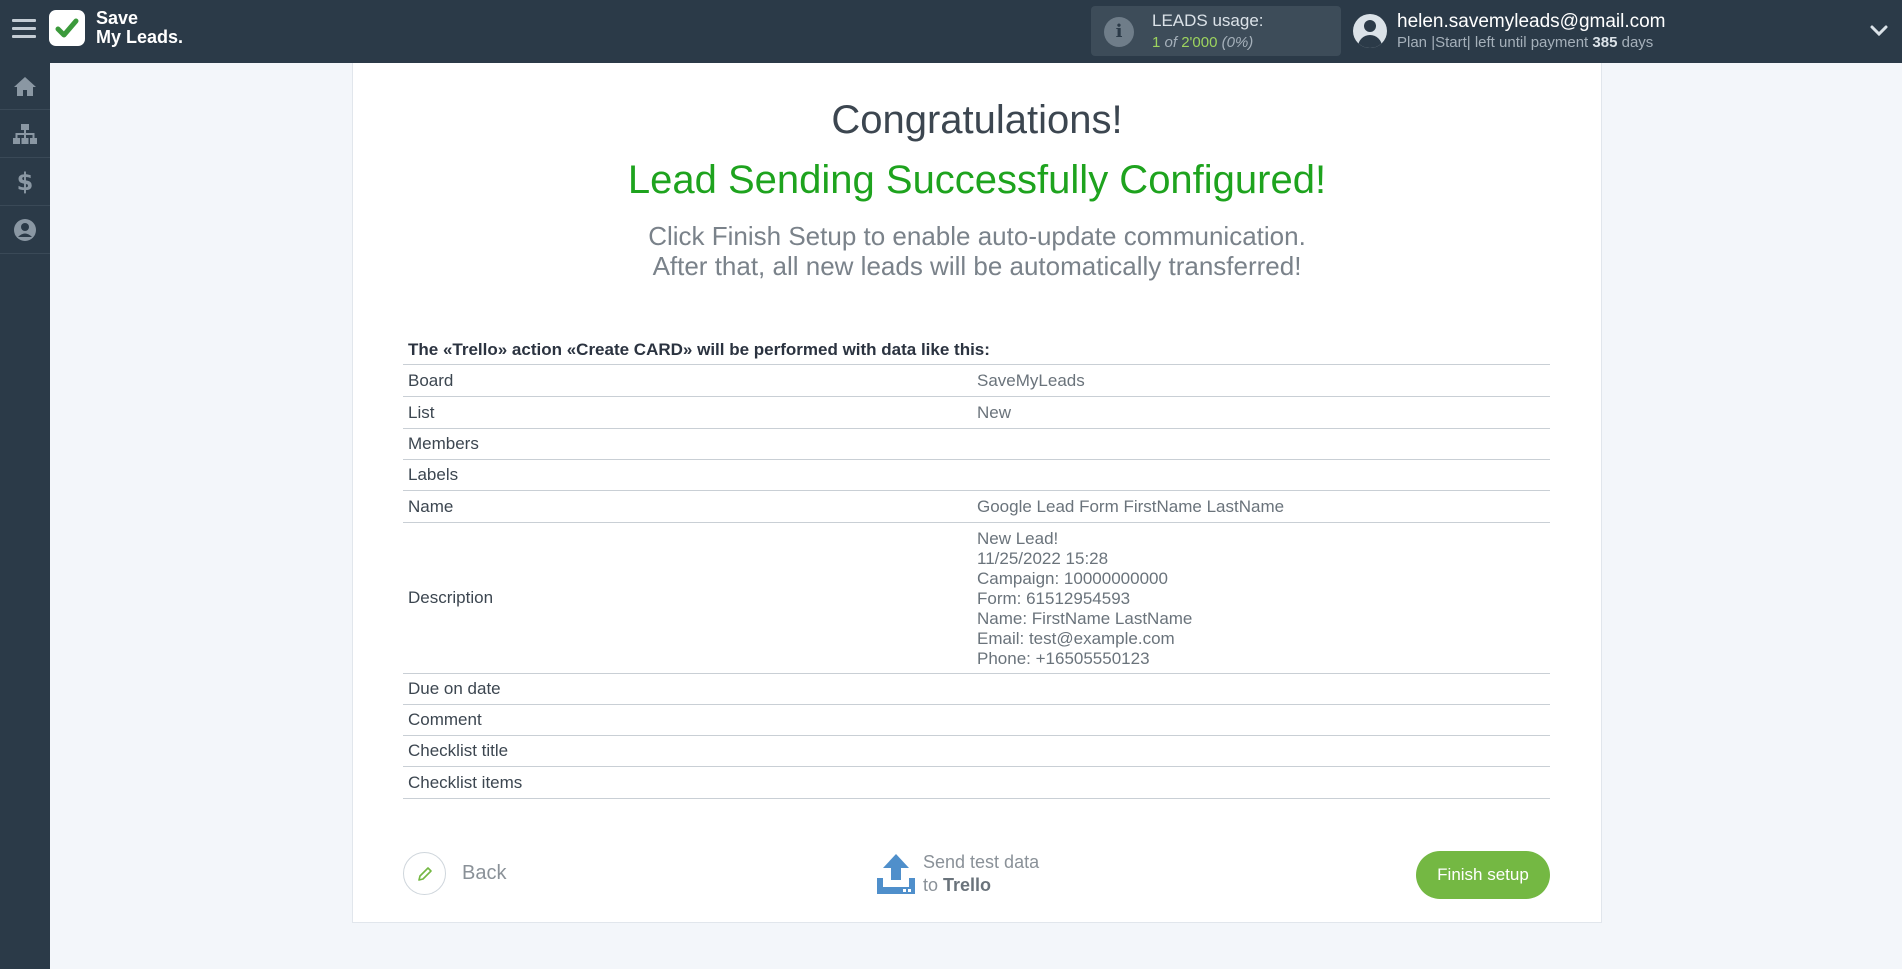  I want to click on logo-icon, so click(67, 28).